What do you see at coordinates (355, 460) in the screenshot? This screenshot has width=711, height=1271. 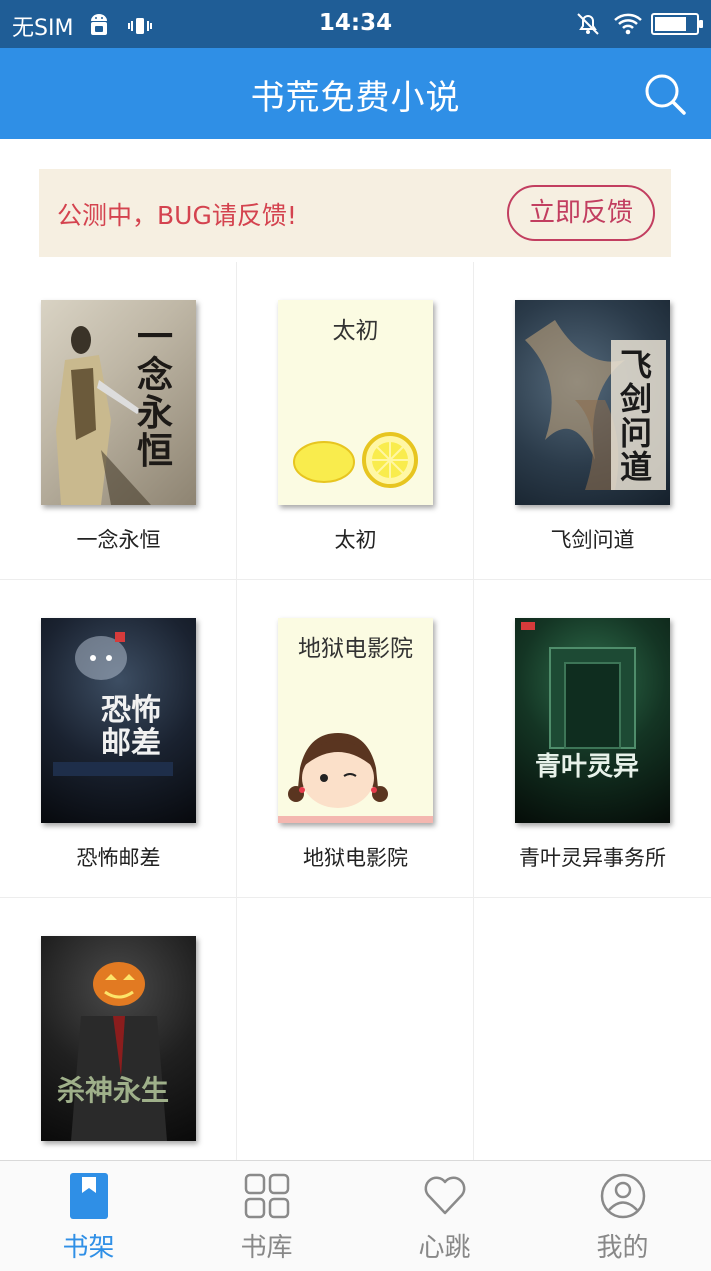 I see `lemon-illustration` at bounding box center [355, 460].